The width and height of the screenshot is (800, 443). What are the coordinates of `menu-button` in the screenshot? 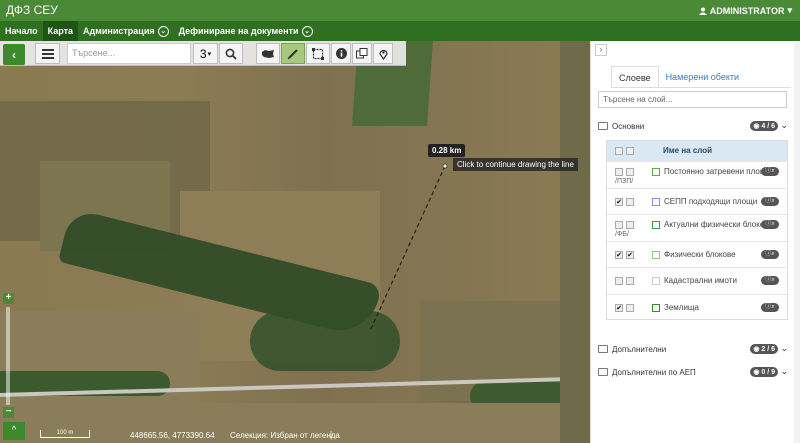 It's located at (47, 53).